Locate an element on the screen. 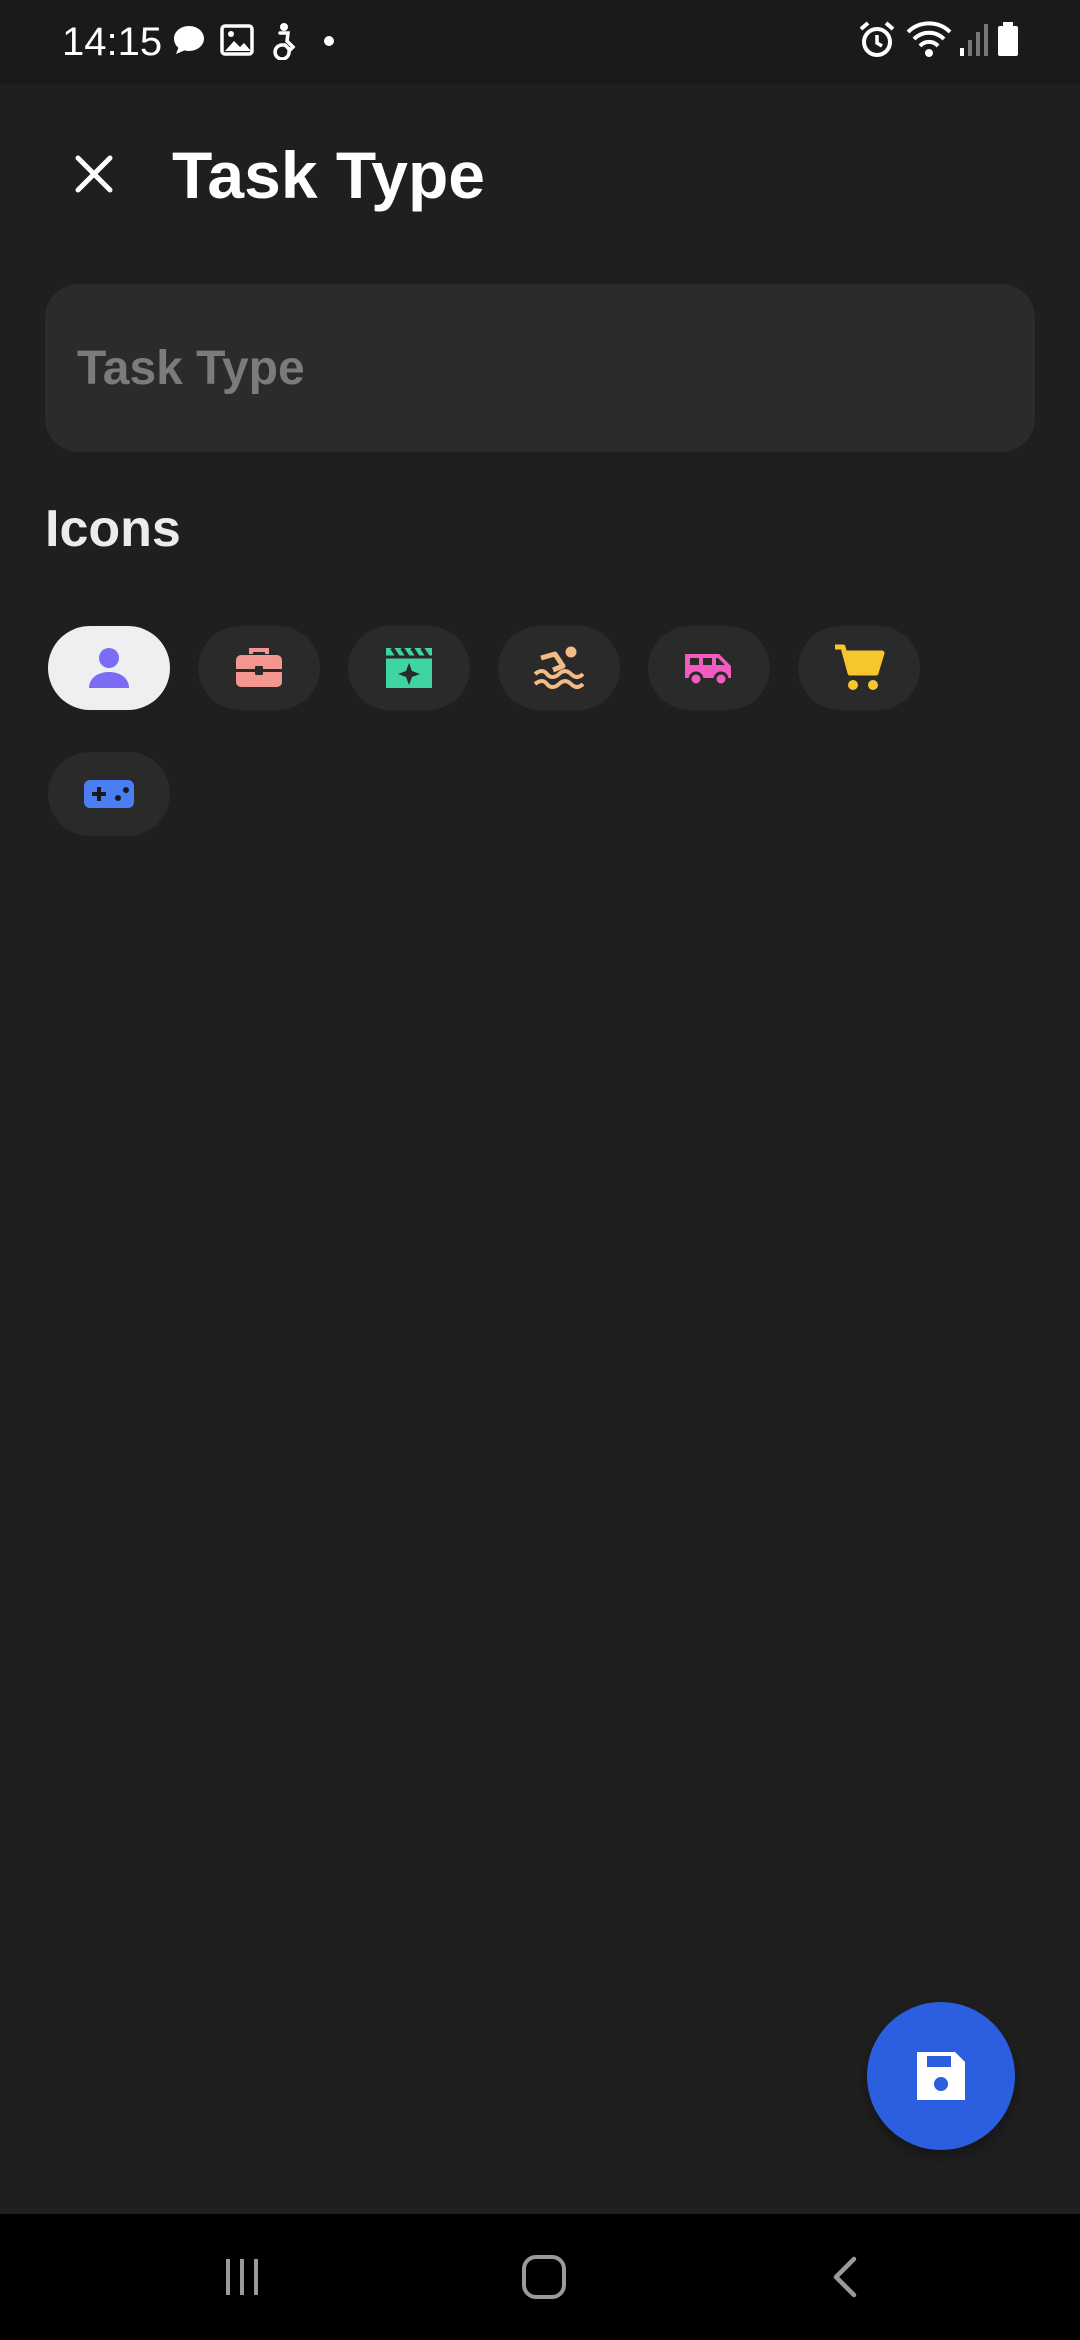 The height and width of the screenshot is (2340, 1080). icons-section-label: Icons is located at coordinates (113, 529).